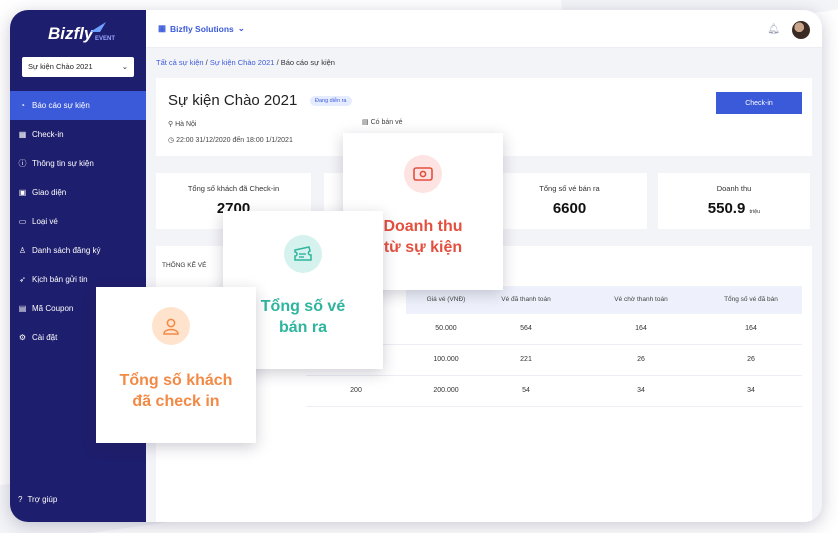 This screenshot has height=533, width=838. Describe the element at coordinates (365, 122) in the screenshot. I see `ticket-doc-icon: ▤` at that location.